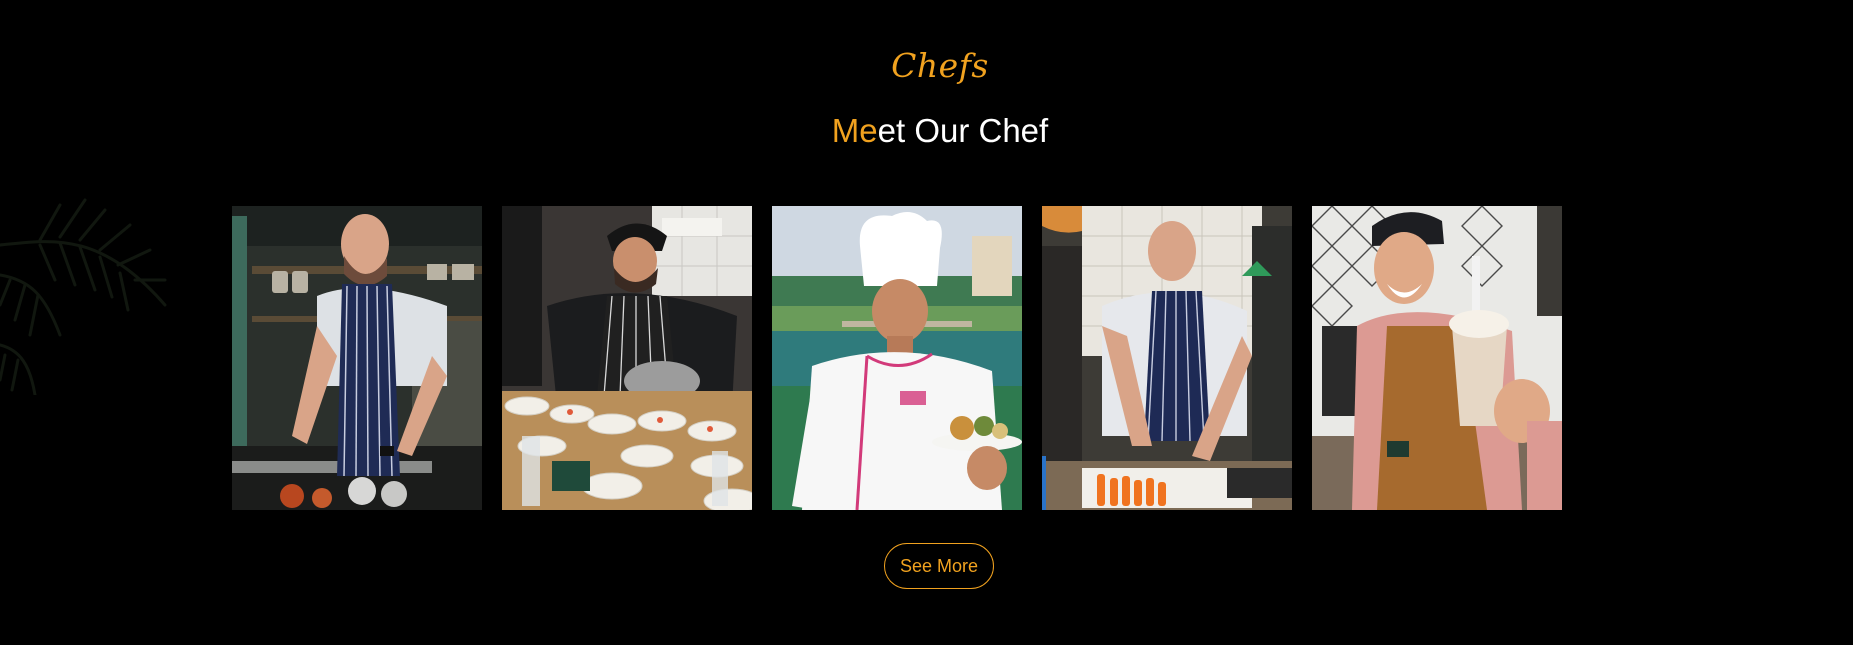  I want to click on section-title-rest: et Our Chef, so click(963, 130).